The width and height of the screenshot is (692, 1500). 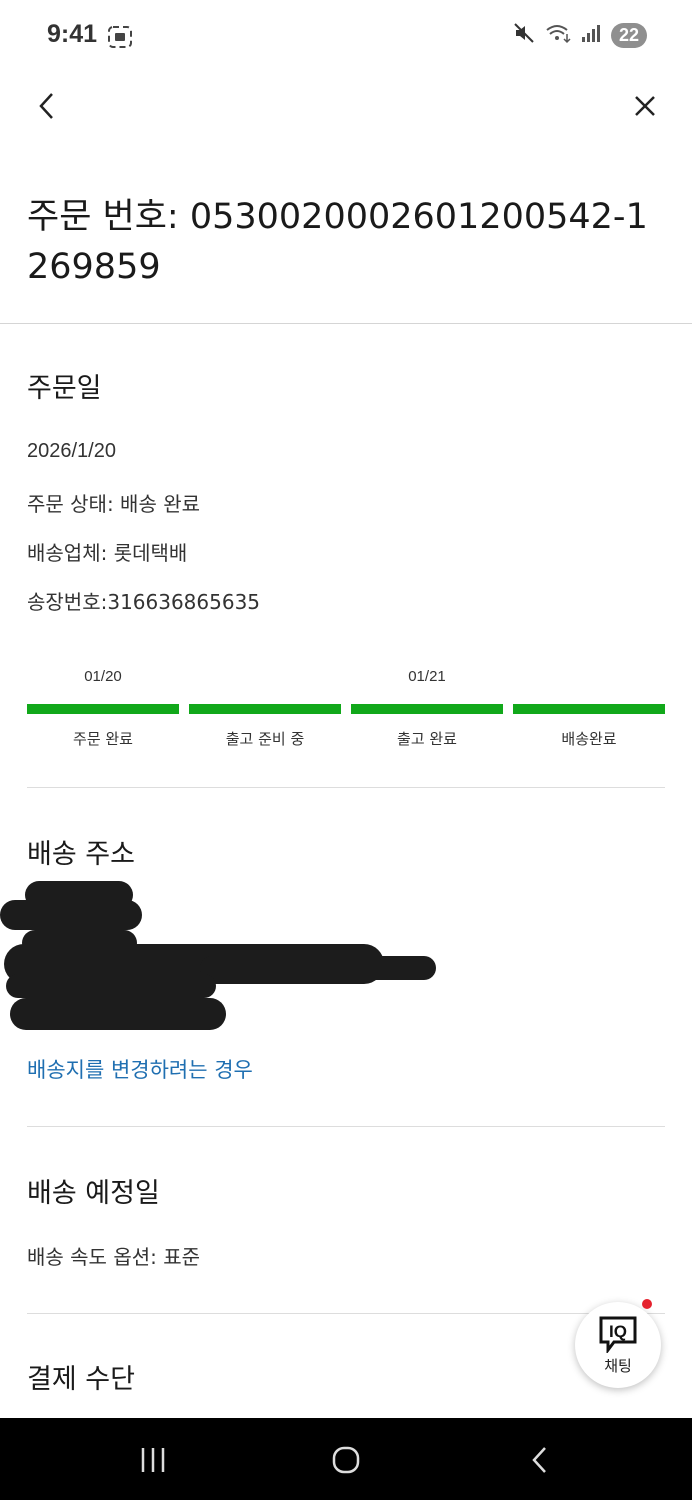 I want to click on progress-step-delivered: 배송완료, so click(x=589, y=708).